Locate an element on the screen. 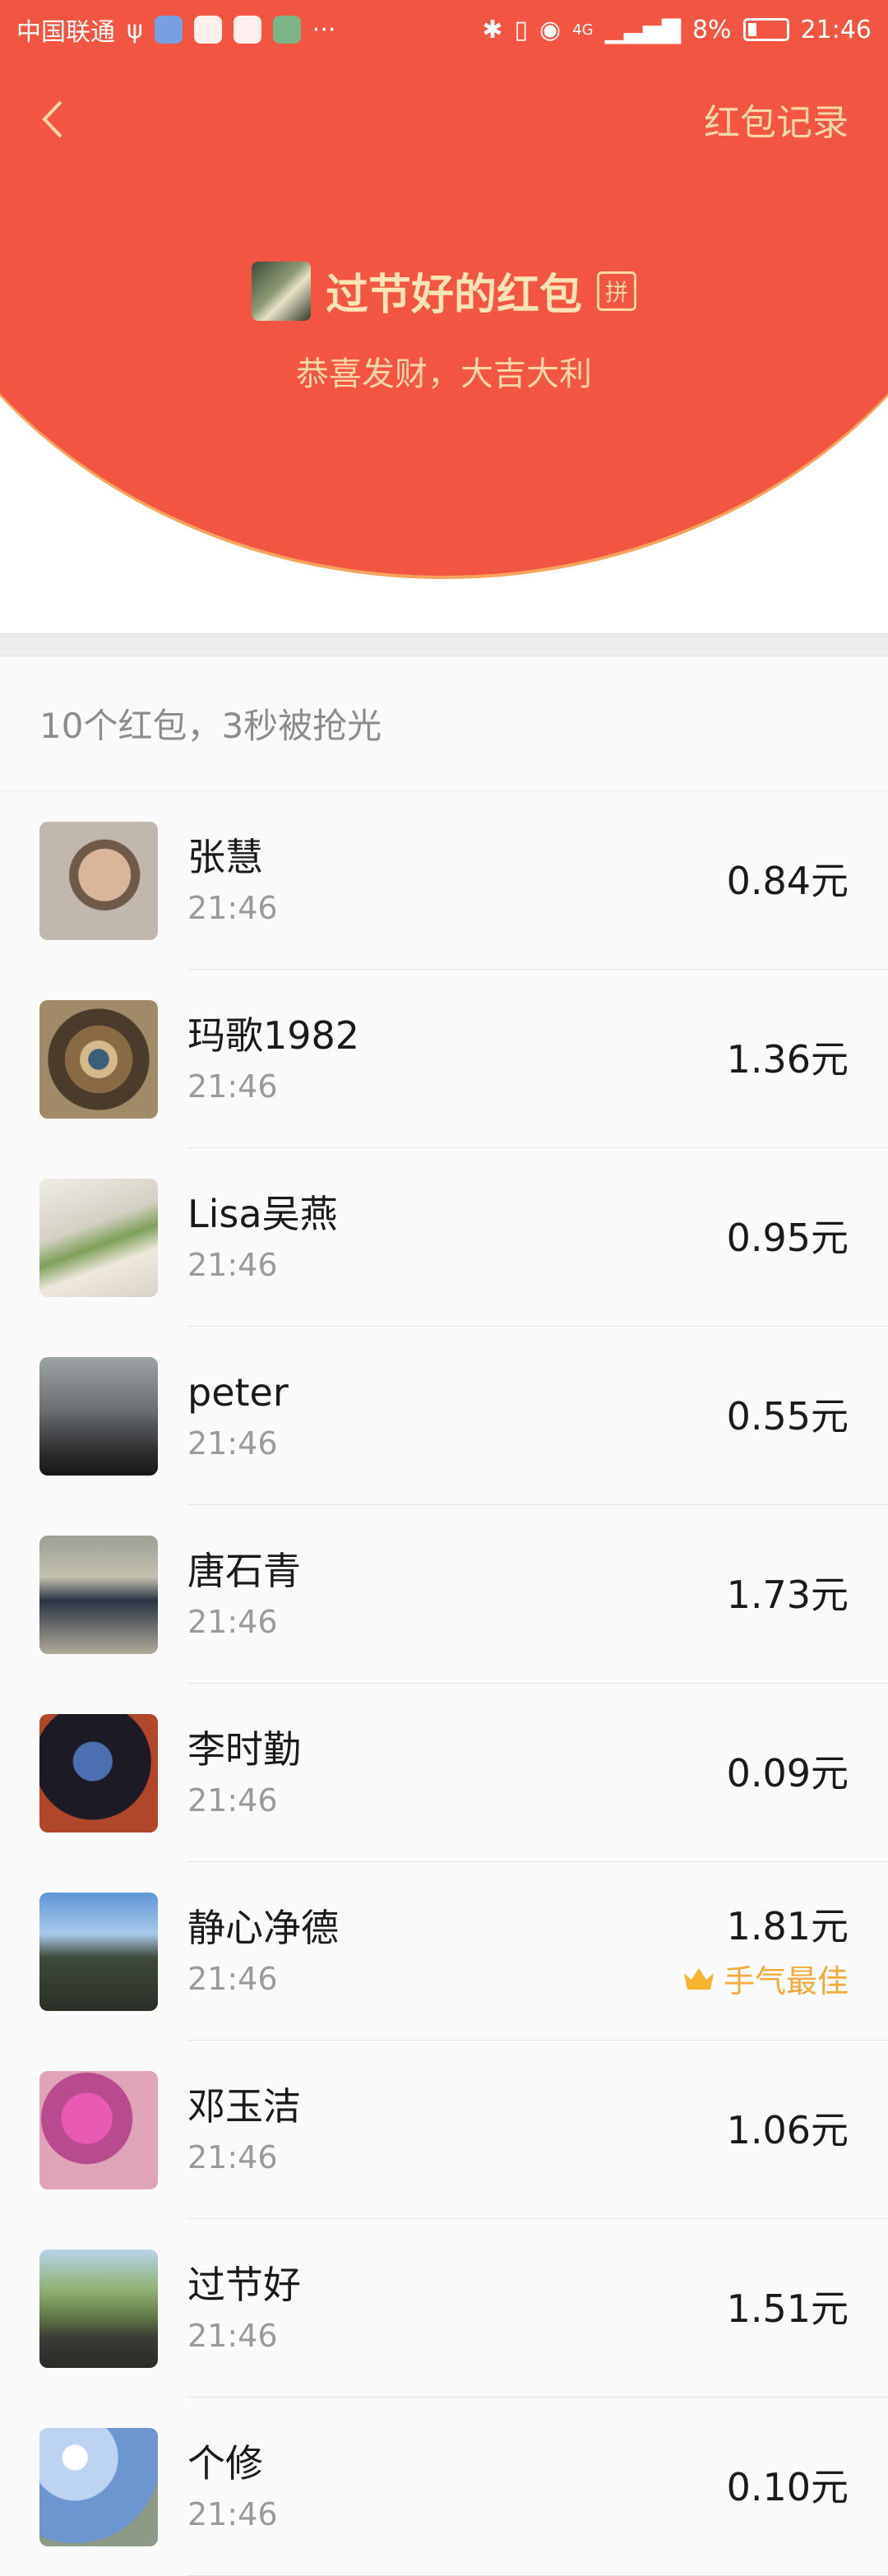 This screenshot has height=2576, width=888. signal-icon: ▁▃▅▇ is located at coordinates (642, 30).